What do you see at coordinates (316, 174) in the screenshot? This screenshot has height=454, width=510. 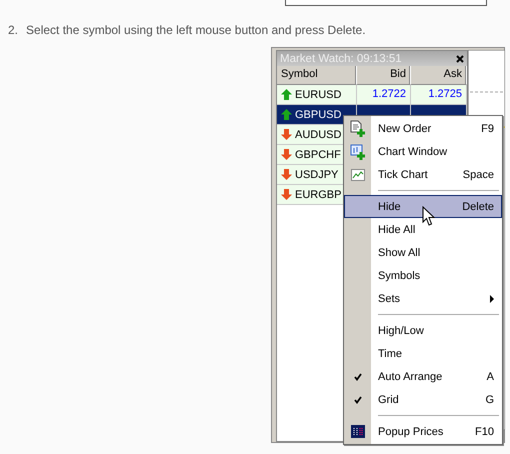 I see `symbol-name: USDJPY` at bounding box center [316, 174].